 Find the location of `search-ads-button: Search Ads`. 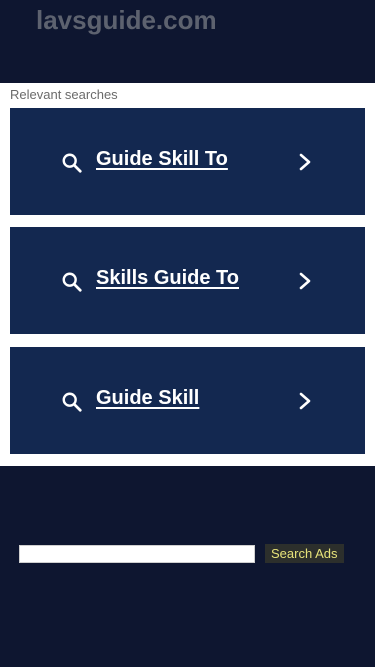

search-ads-button: Search Ads is located at coordinates (304, 553).